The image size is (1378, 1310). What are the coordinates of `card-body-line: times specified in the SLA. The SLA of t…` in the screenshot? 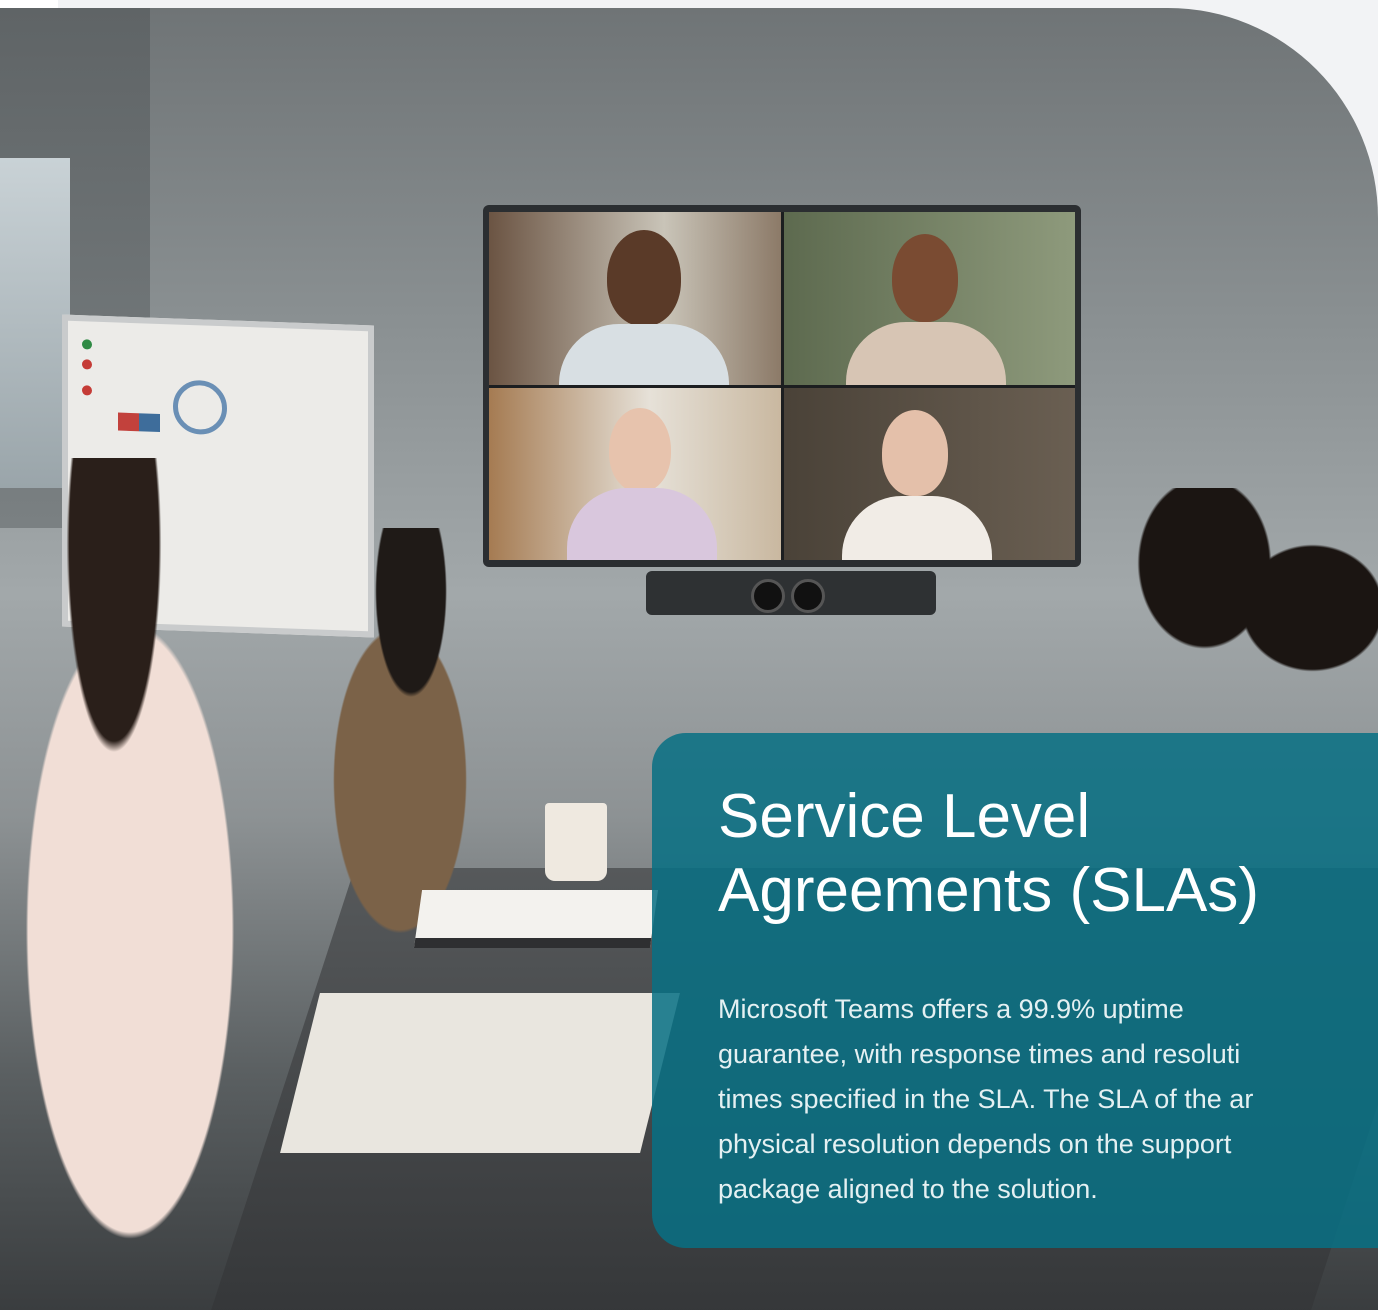 It's located at (986, 1099).